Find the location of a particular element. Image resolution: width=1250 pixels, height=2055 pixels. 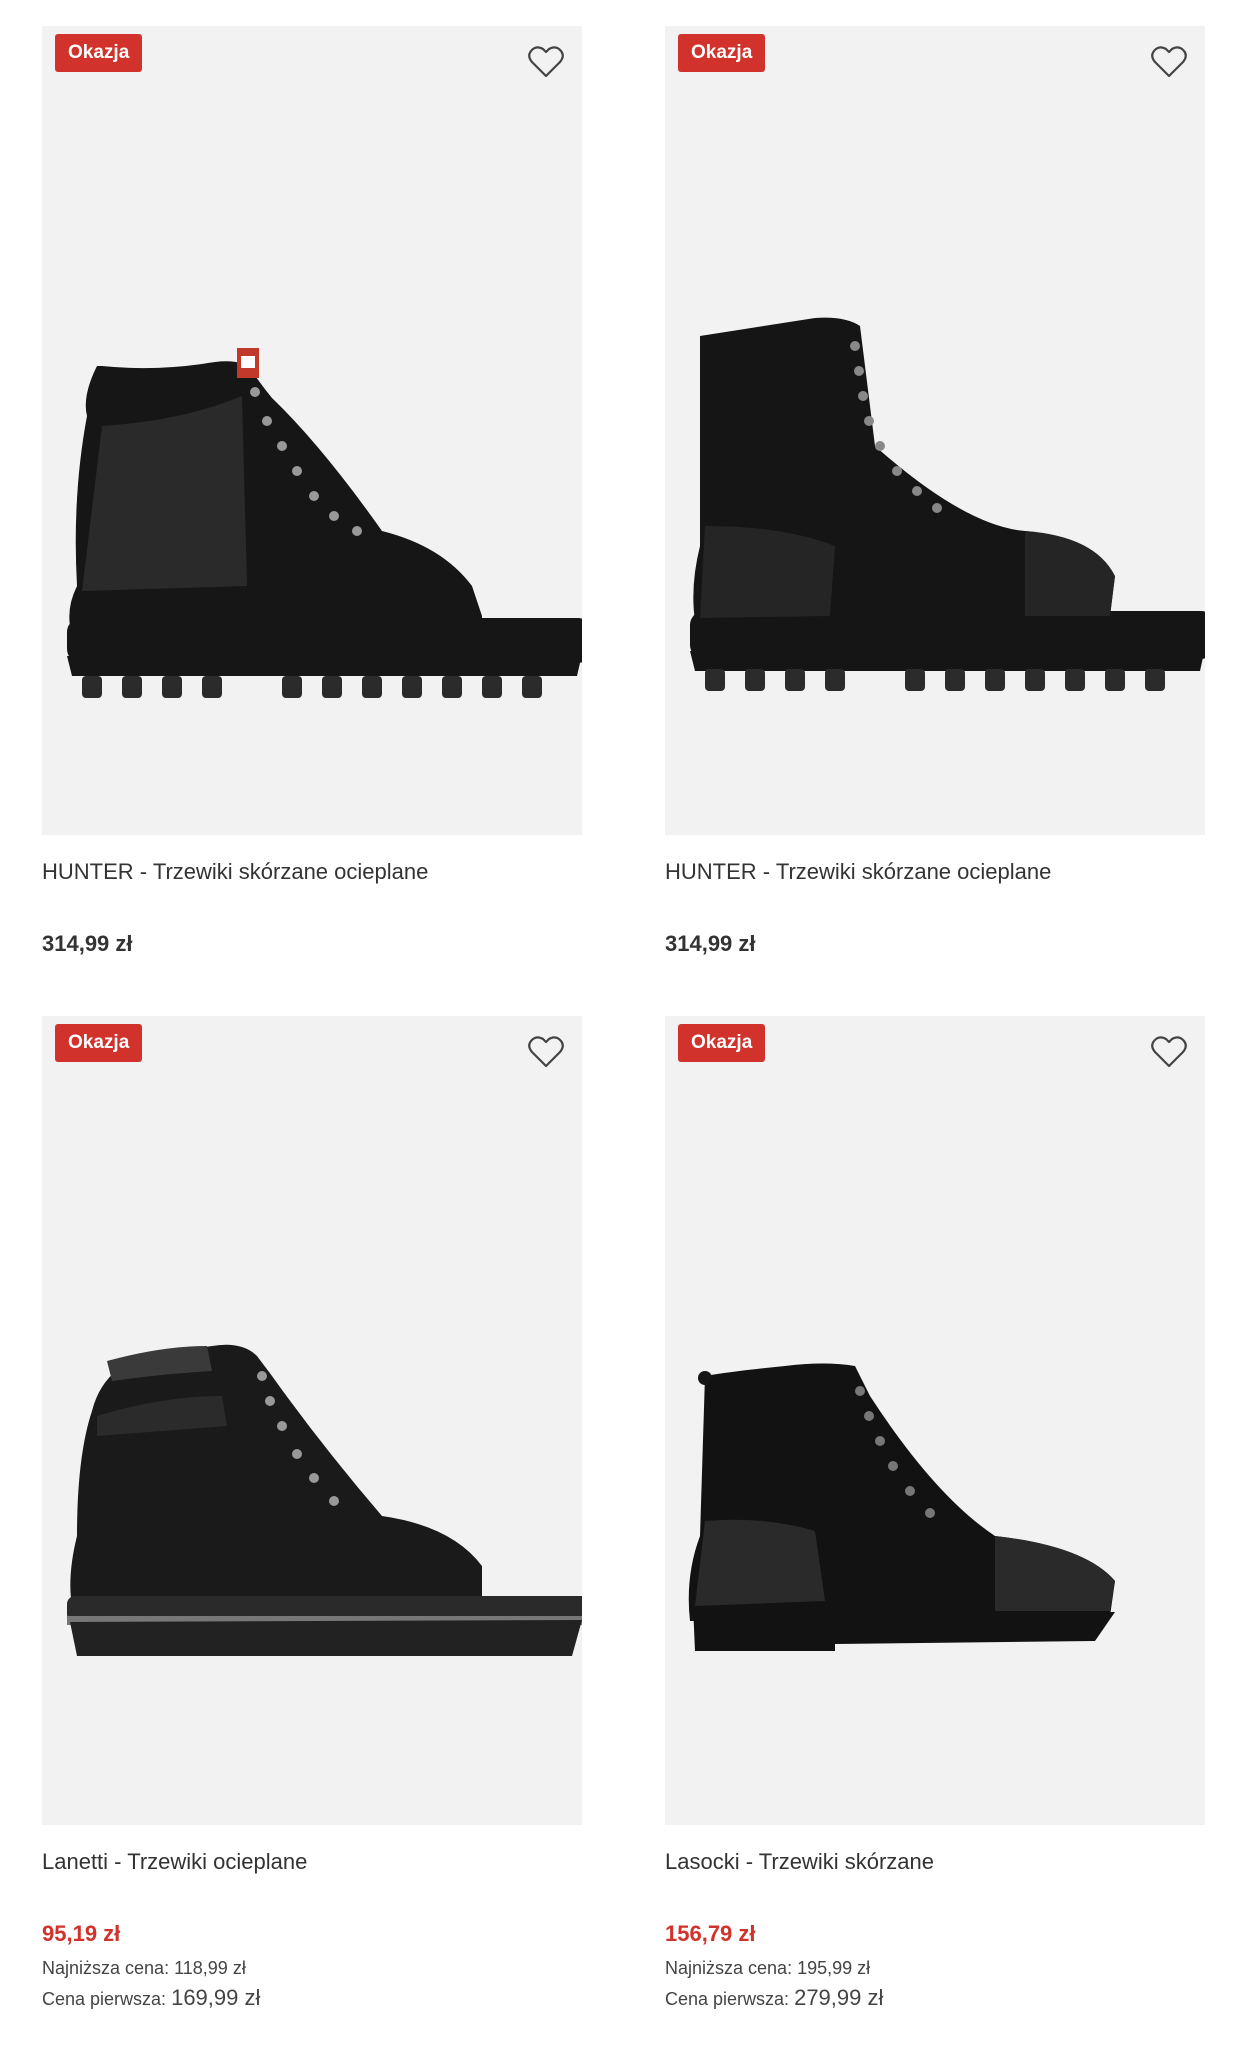

first-price: Cena pierwsza: 279,99 zł is located at coordinates (935, 1998).